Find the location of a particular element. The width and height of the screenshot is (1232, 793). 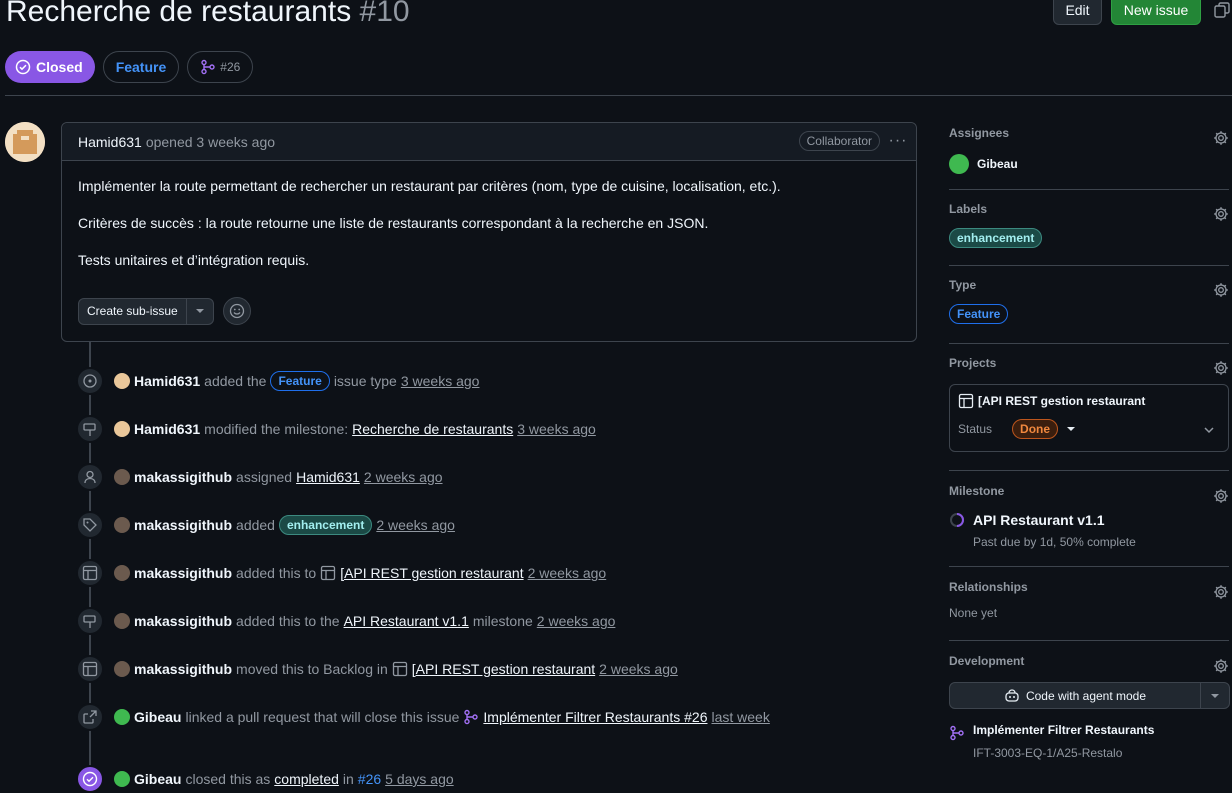

chevron-down-icon is located at coordinates (1209, 430).